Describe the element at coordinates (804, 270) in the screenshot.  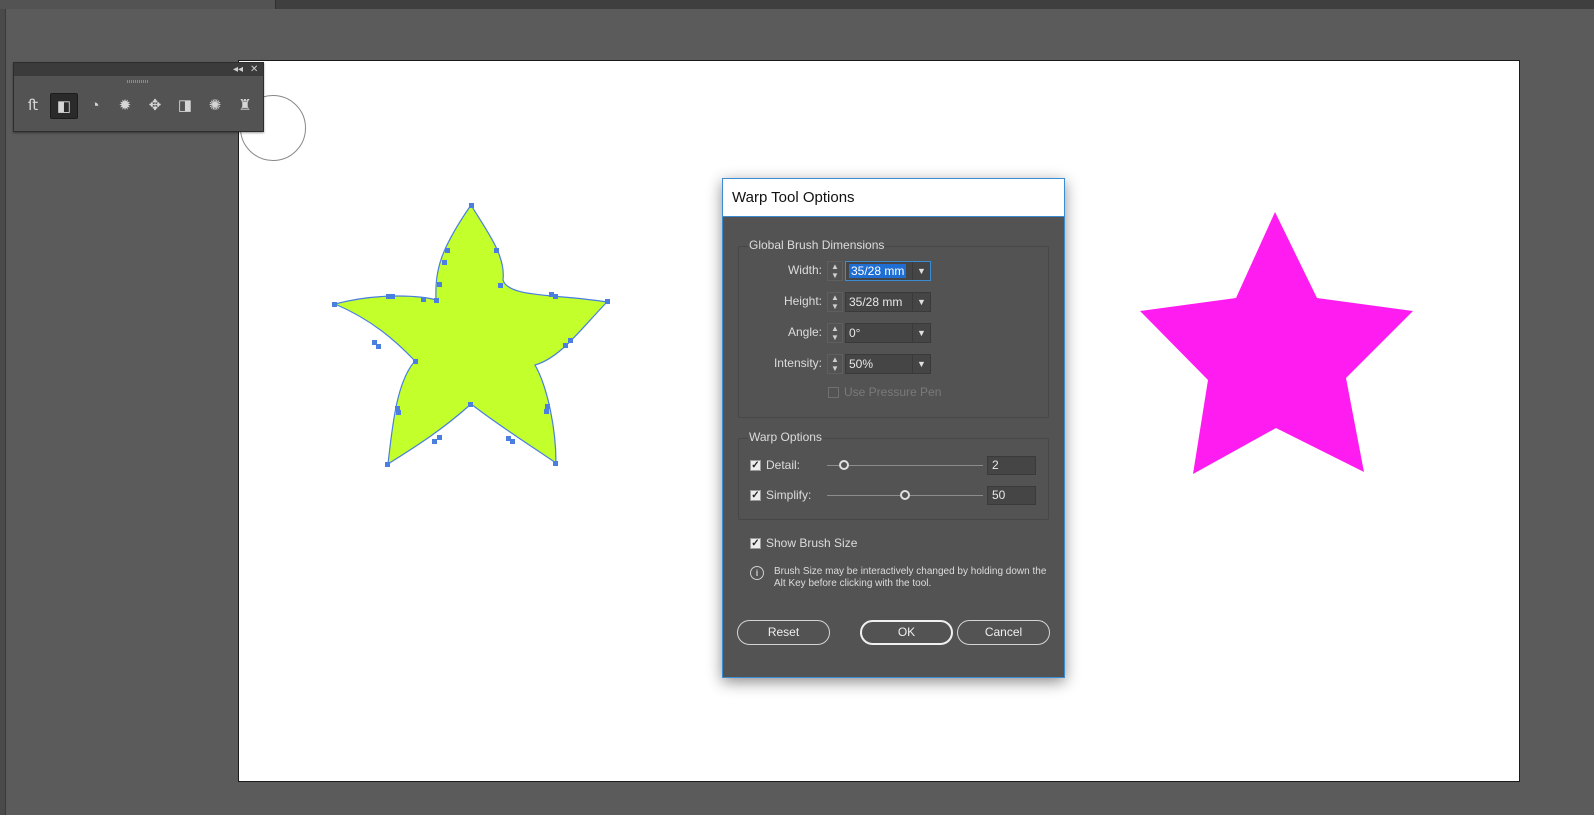
I see `width-label: Width:` at that location.